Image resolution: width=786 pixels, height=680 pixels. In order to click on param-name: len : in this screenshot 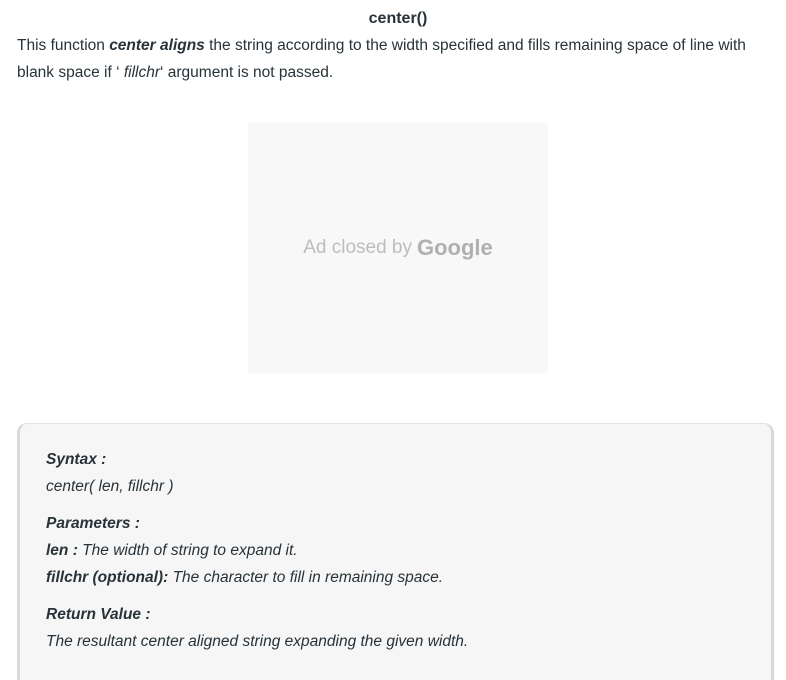, I will do `click(62, 550)`.